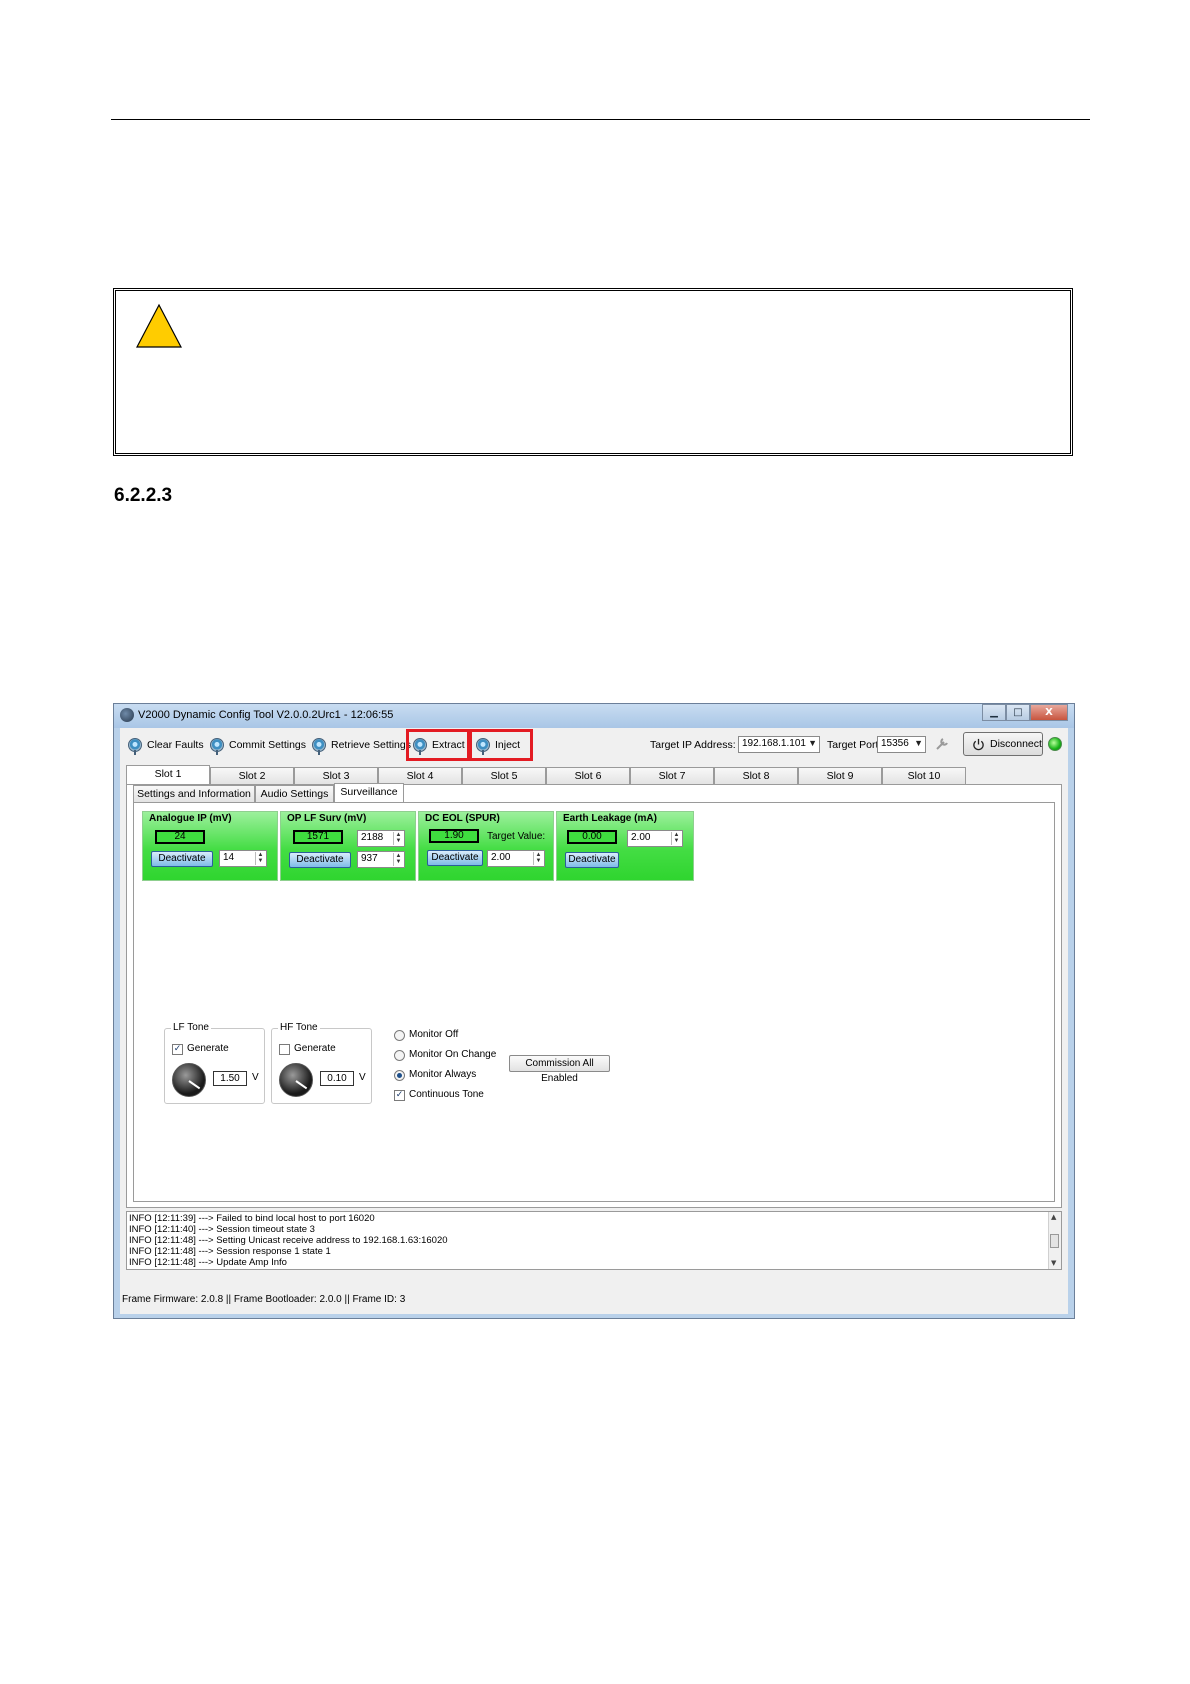 The width and height of the screenshot is (1190, 1684). What do you see at coordinates (243, 858) in the screenshot?
I see `analogue-ip-threshold-spinner: 14 ▲ ▼` at bounding box center [243, 858].